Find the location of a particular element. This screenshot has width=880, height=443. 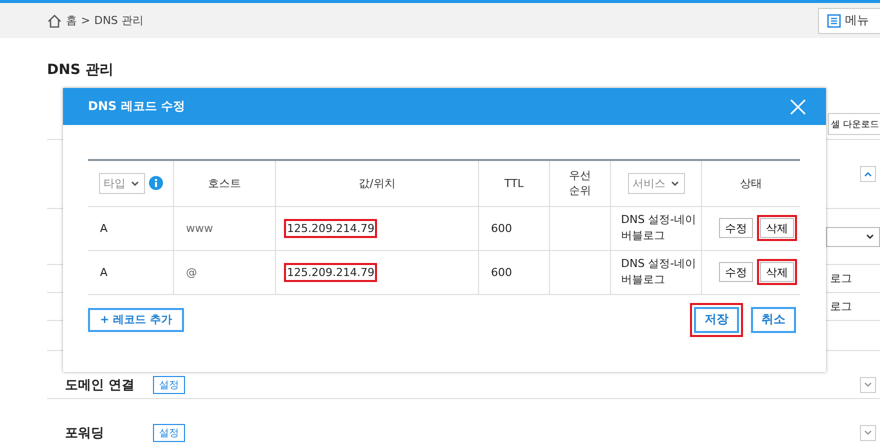

save-button: 저장 is located at coordinates (716, 319).